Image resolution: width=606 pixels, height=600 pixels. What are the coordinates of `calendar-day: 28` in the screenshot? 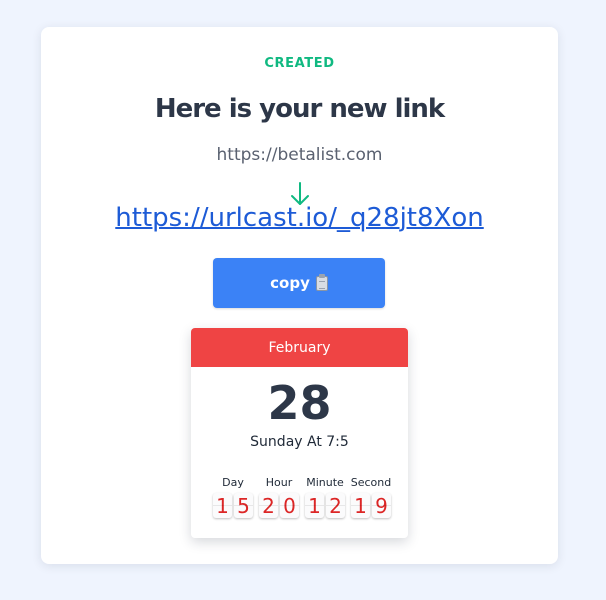 It's located at (299, 403).